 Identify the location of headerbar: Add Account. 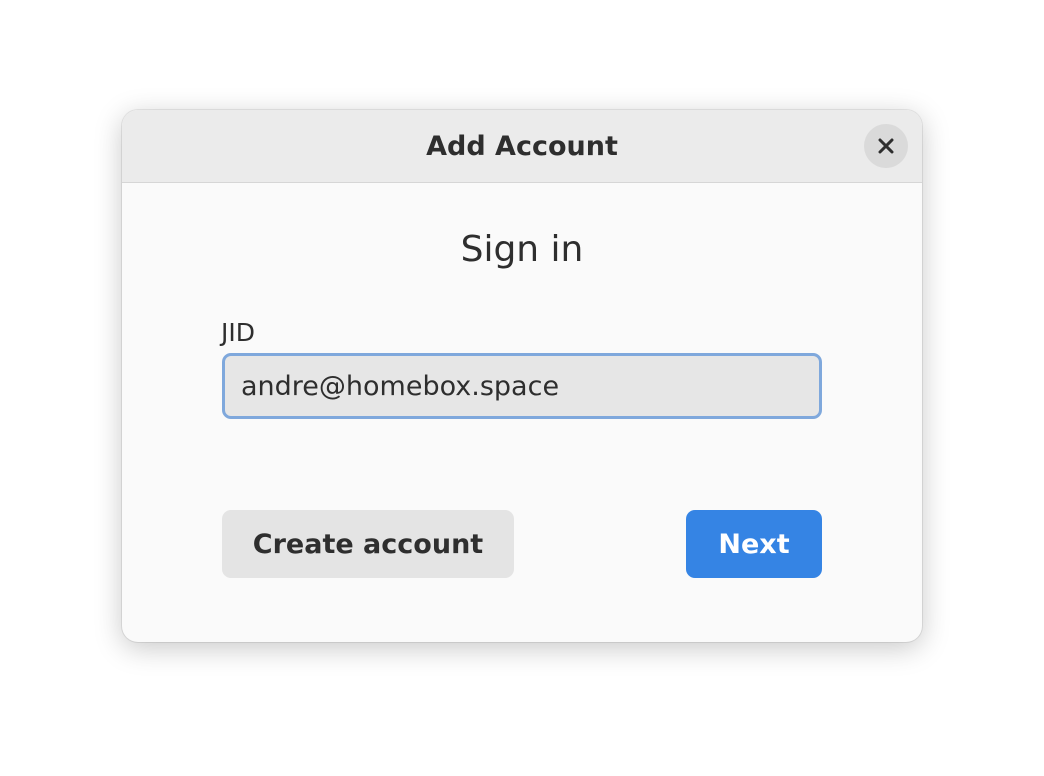
(522, 146).